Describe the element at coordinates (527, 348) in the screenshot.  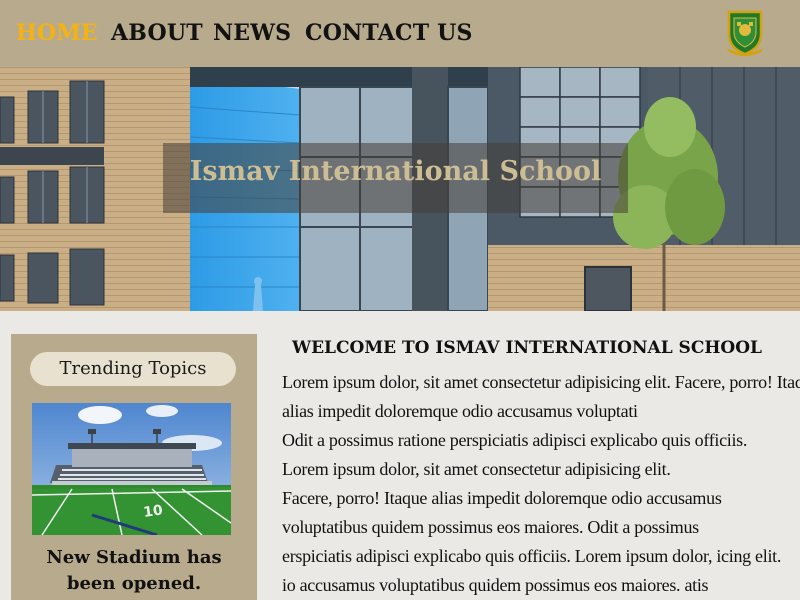
I see `welcome-heading: WELCOME TO ISMAV INTERNATIONAL SCHOOL` at that location.